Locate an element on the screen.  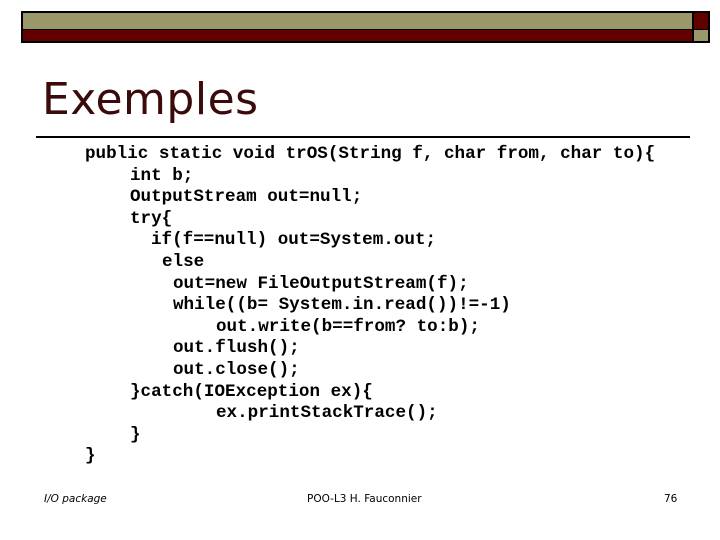
footer-page-number: 76 is located at coordinates (671, 499).